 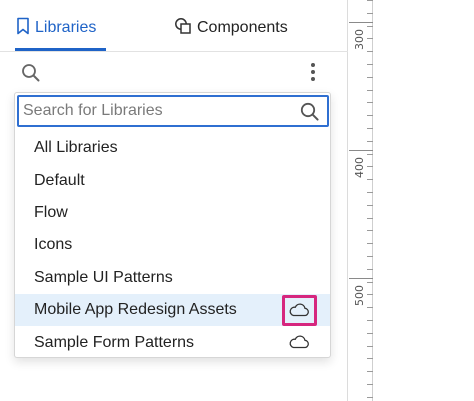 I want to click on ruler-label: 300, so click(x=359, y=39).